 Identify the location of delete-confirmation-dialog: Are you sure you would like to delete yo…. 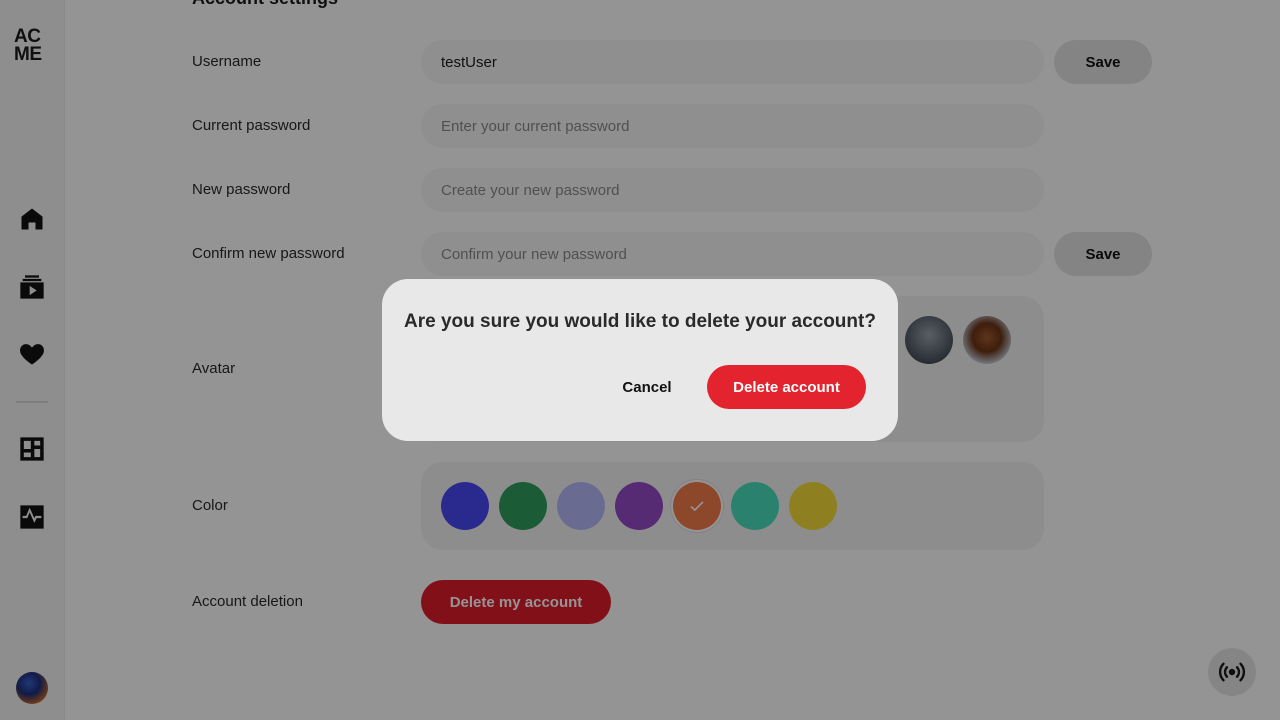
(640, 360).